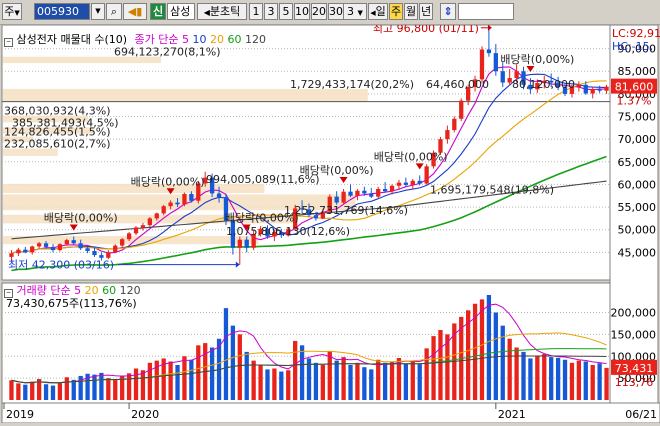  What do you see at coordinates (319, 11) in the screenshot?
I see `period-button-20: 20` at bounding box center [319, 11].